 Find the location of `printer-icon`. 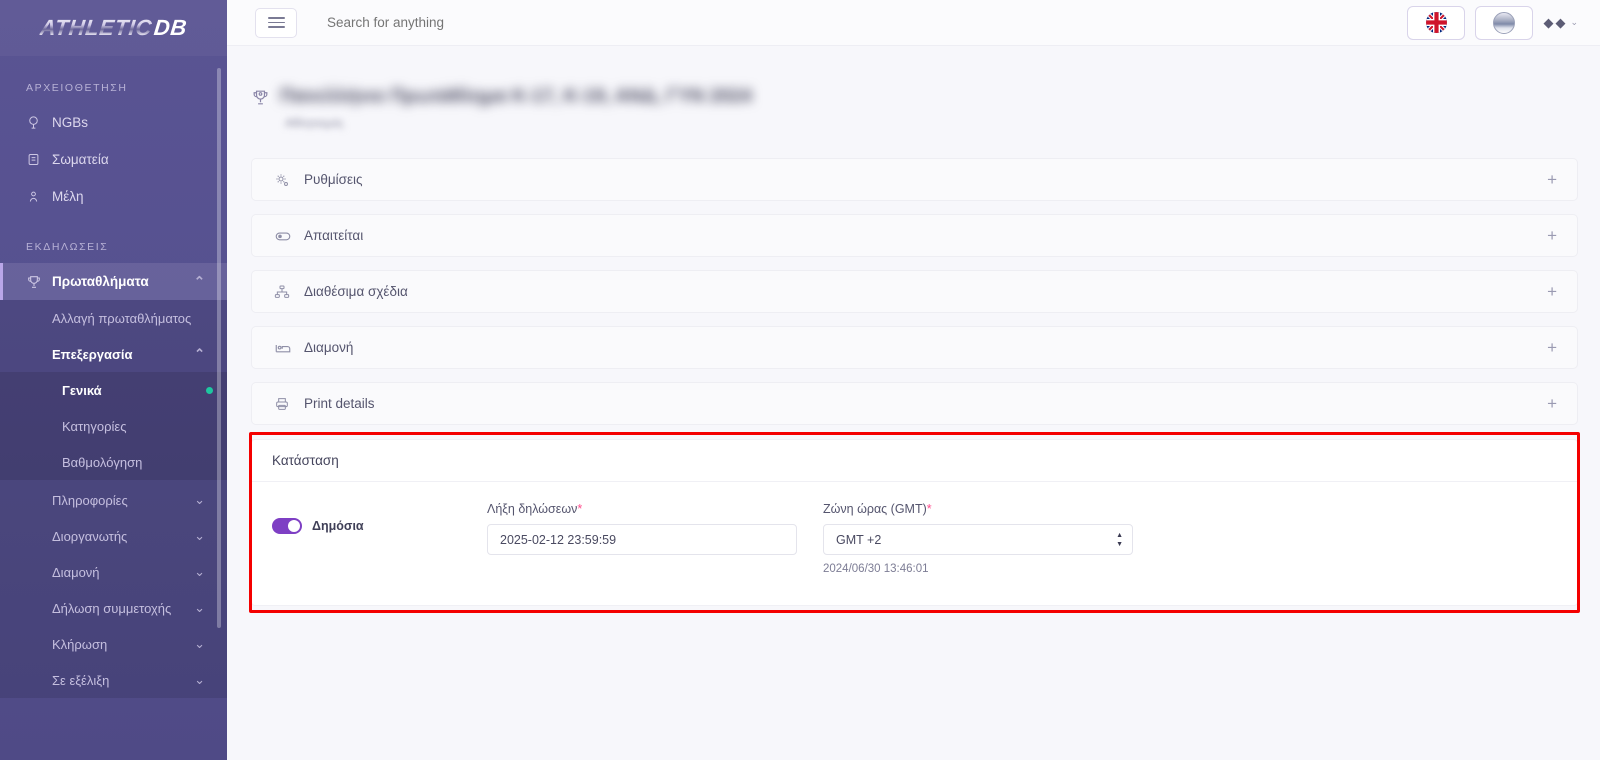

printer-icon is located at coordinates (289, 404).